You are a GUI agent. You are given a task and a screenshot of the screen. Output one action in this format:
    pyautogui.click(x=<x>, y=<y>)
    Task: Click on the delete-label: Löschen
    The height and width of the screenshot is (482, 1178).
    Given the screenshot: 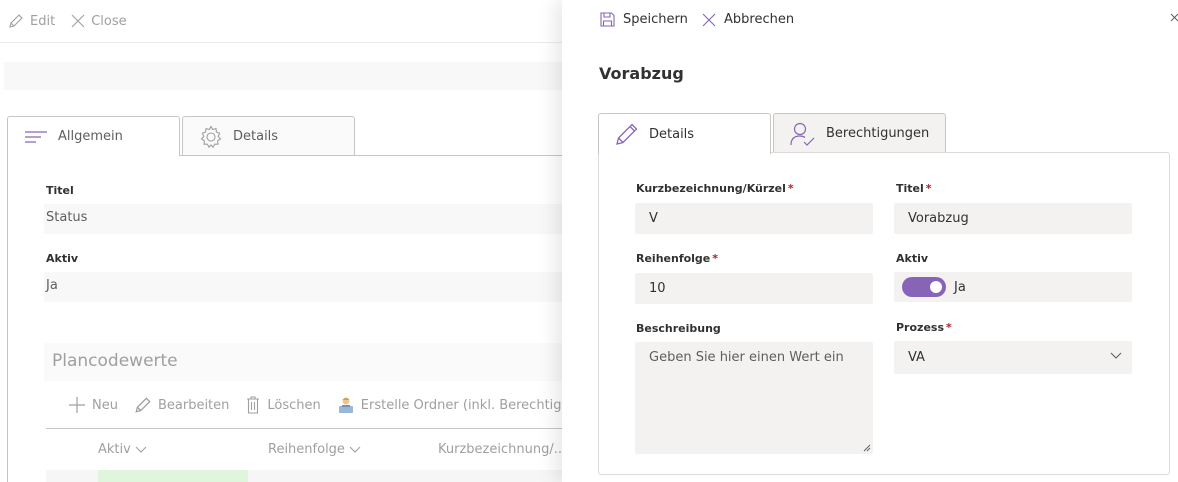 What is the action you would take?
    pyautogui.click(x=294, y=405)
    